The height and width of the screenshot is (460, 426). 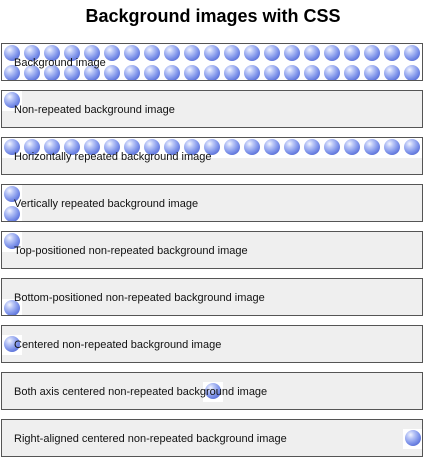 What do you see at coordinates (212, 203) in the screenshot?
I see `box-vertically-repeated: Vertically repeated background image` at bounding box center [212, 203].